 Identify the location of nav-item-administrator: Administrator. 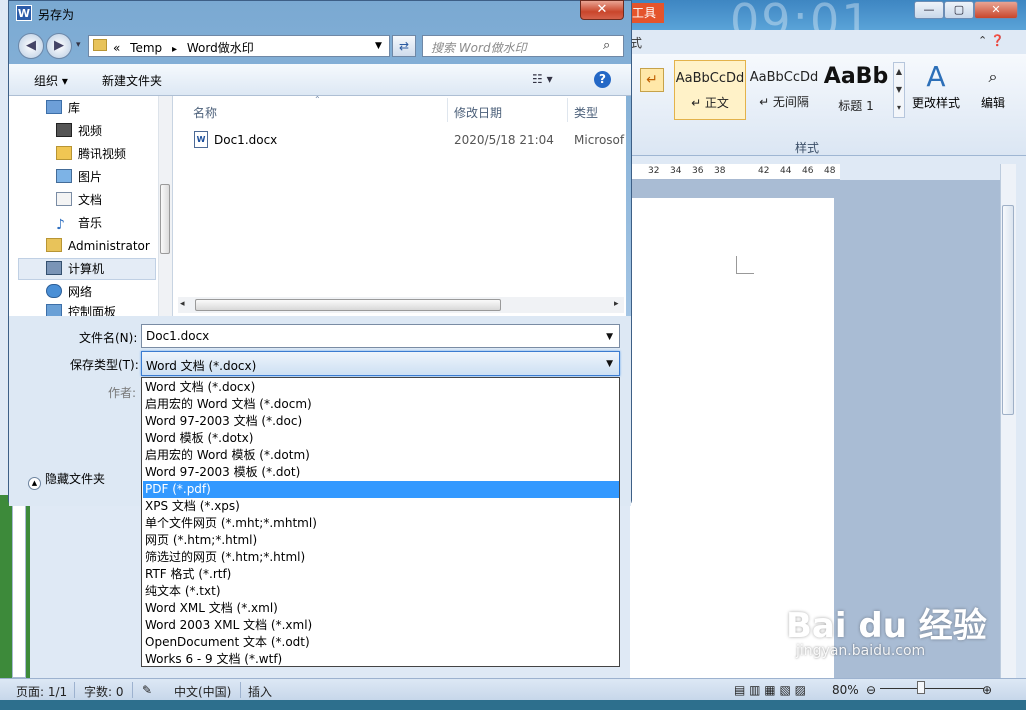
(98, 246).